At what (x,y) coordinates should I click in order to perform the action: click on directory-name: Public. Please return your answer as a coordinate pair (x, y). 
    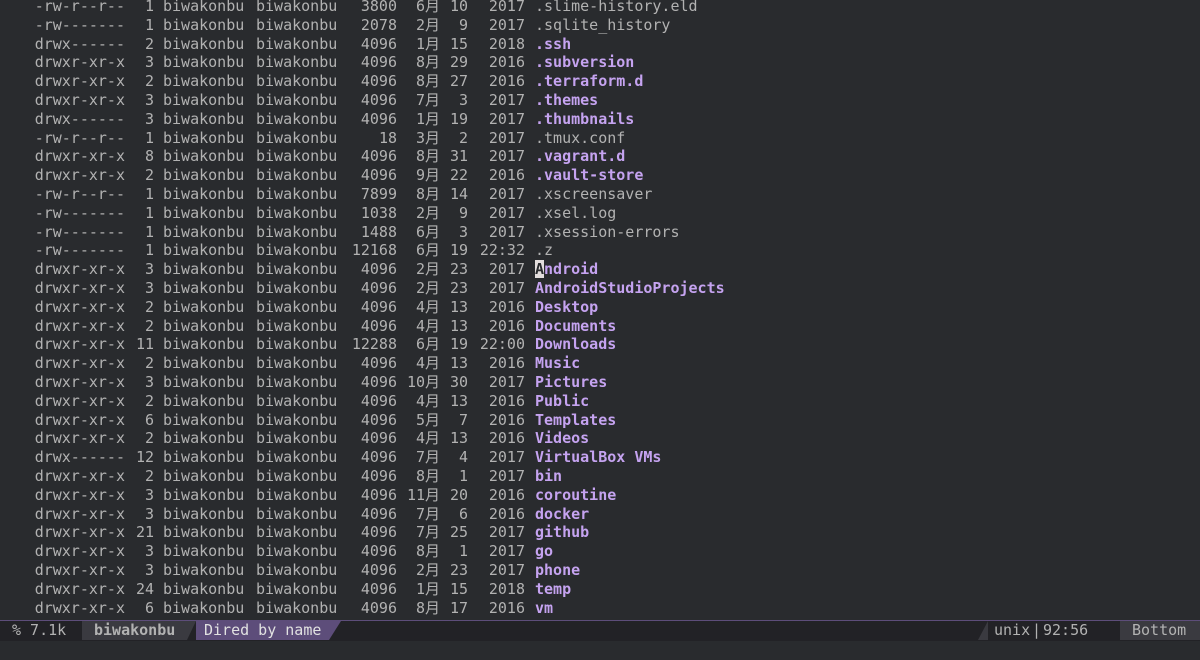
    Looking at the image, I should click on (562, 401).